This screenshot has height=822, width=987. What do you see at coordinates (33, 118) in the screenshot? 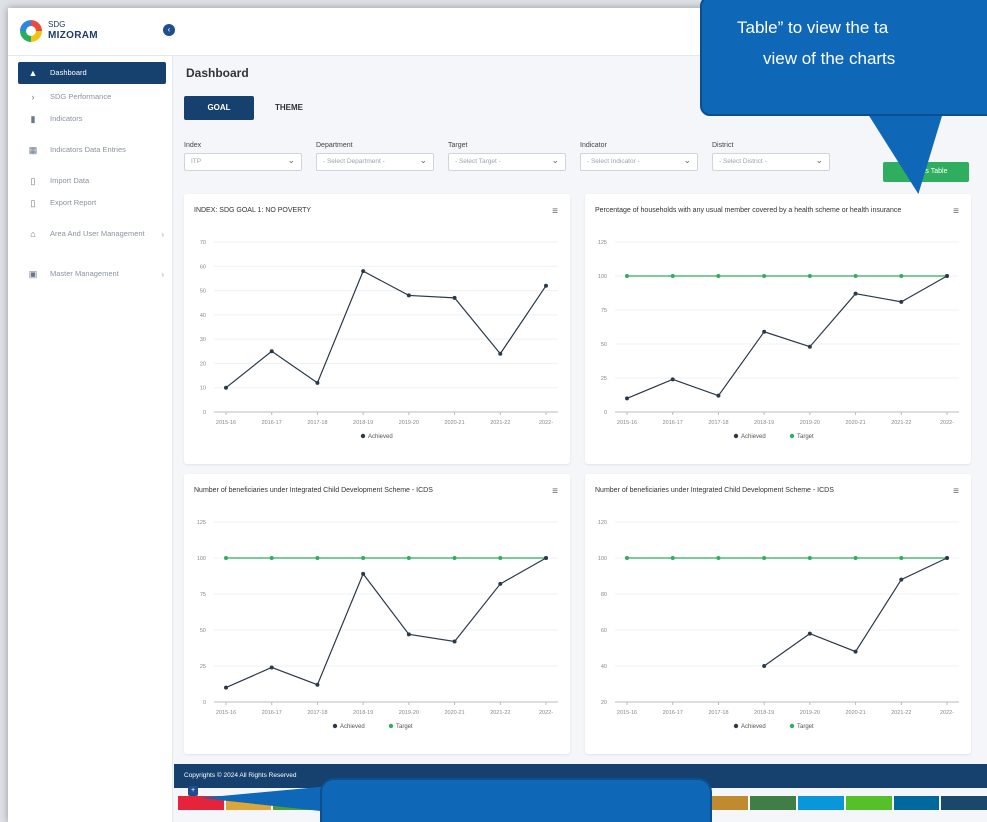
I see `document-icon: ▮` at bounding box center [33, 118].